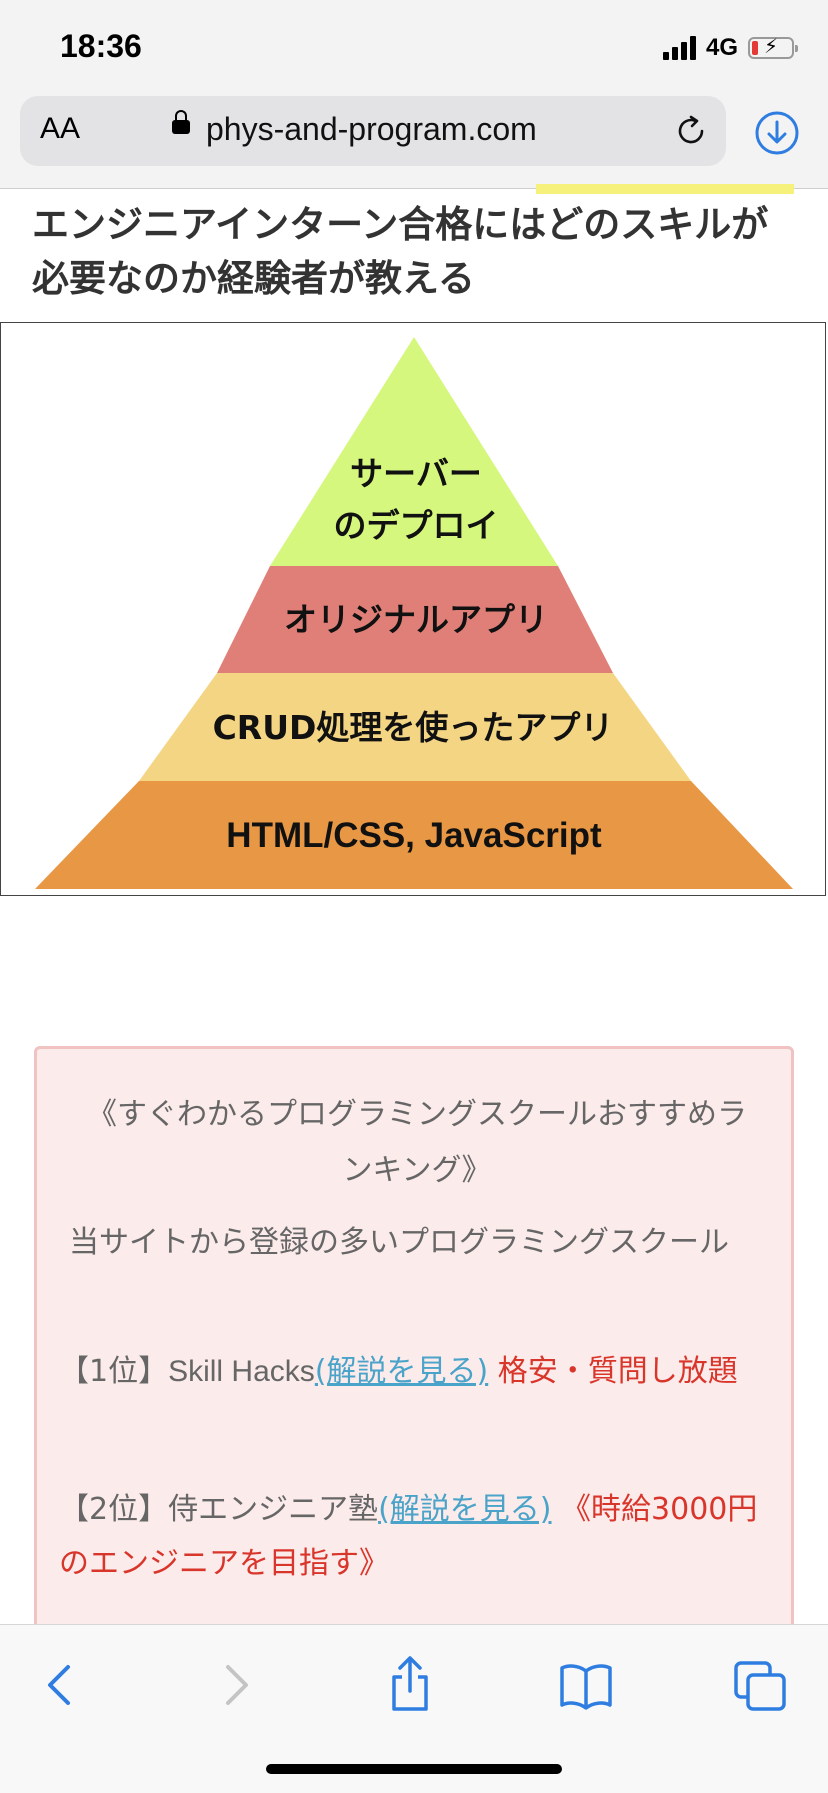 Image resolution: width=828 pixels, height=1793 pixels. What do you see at coordinates (236, 1685) in the screenshot?
I see `forward-icon` at bounding box center [236, 1685].